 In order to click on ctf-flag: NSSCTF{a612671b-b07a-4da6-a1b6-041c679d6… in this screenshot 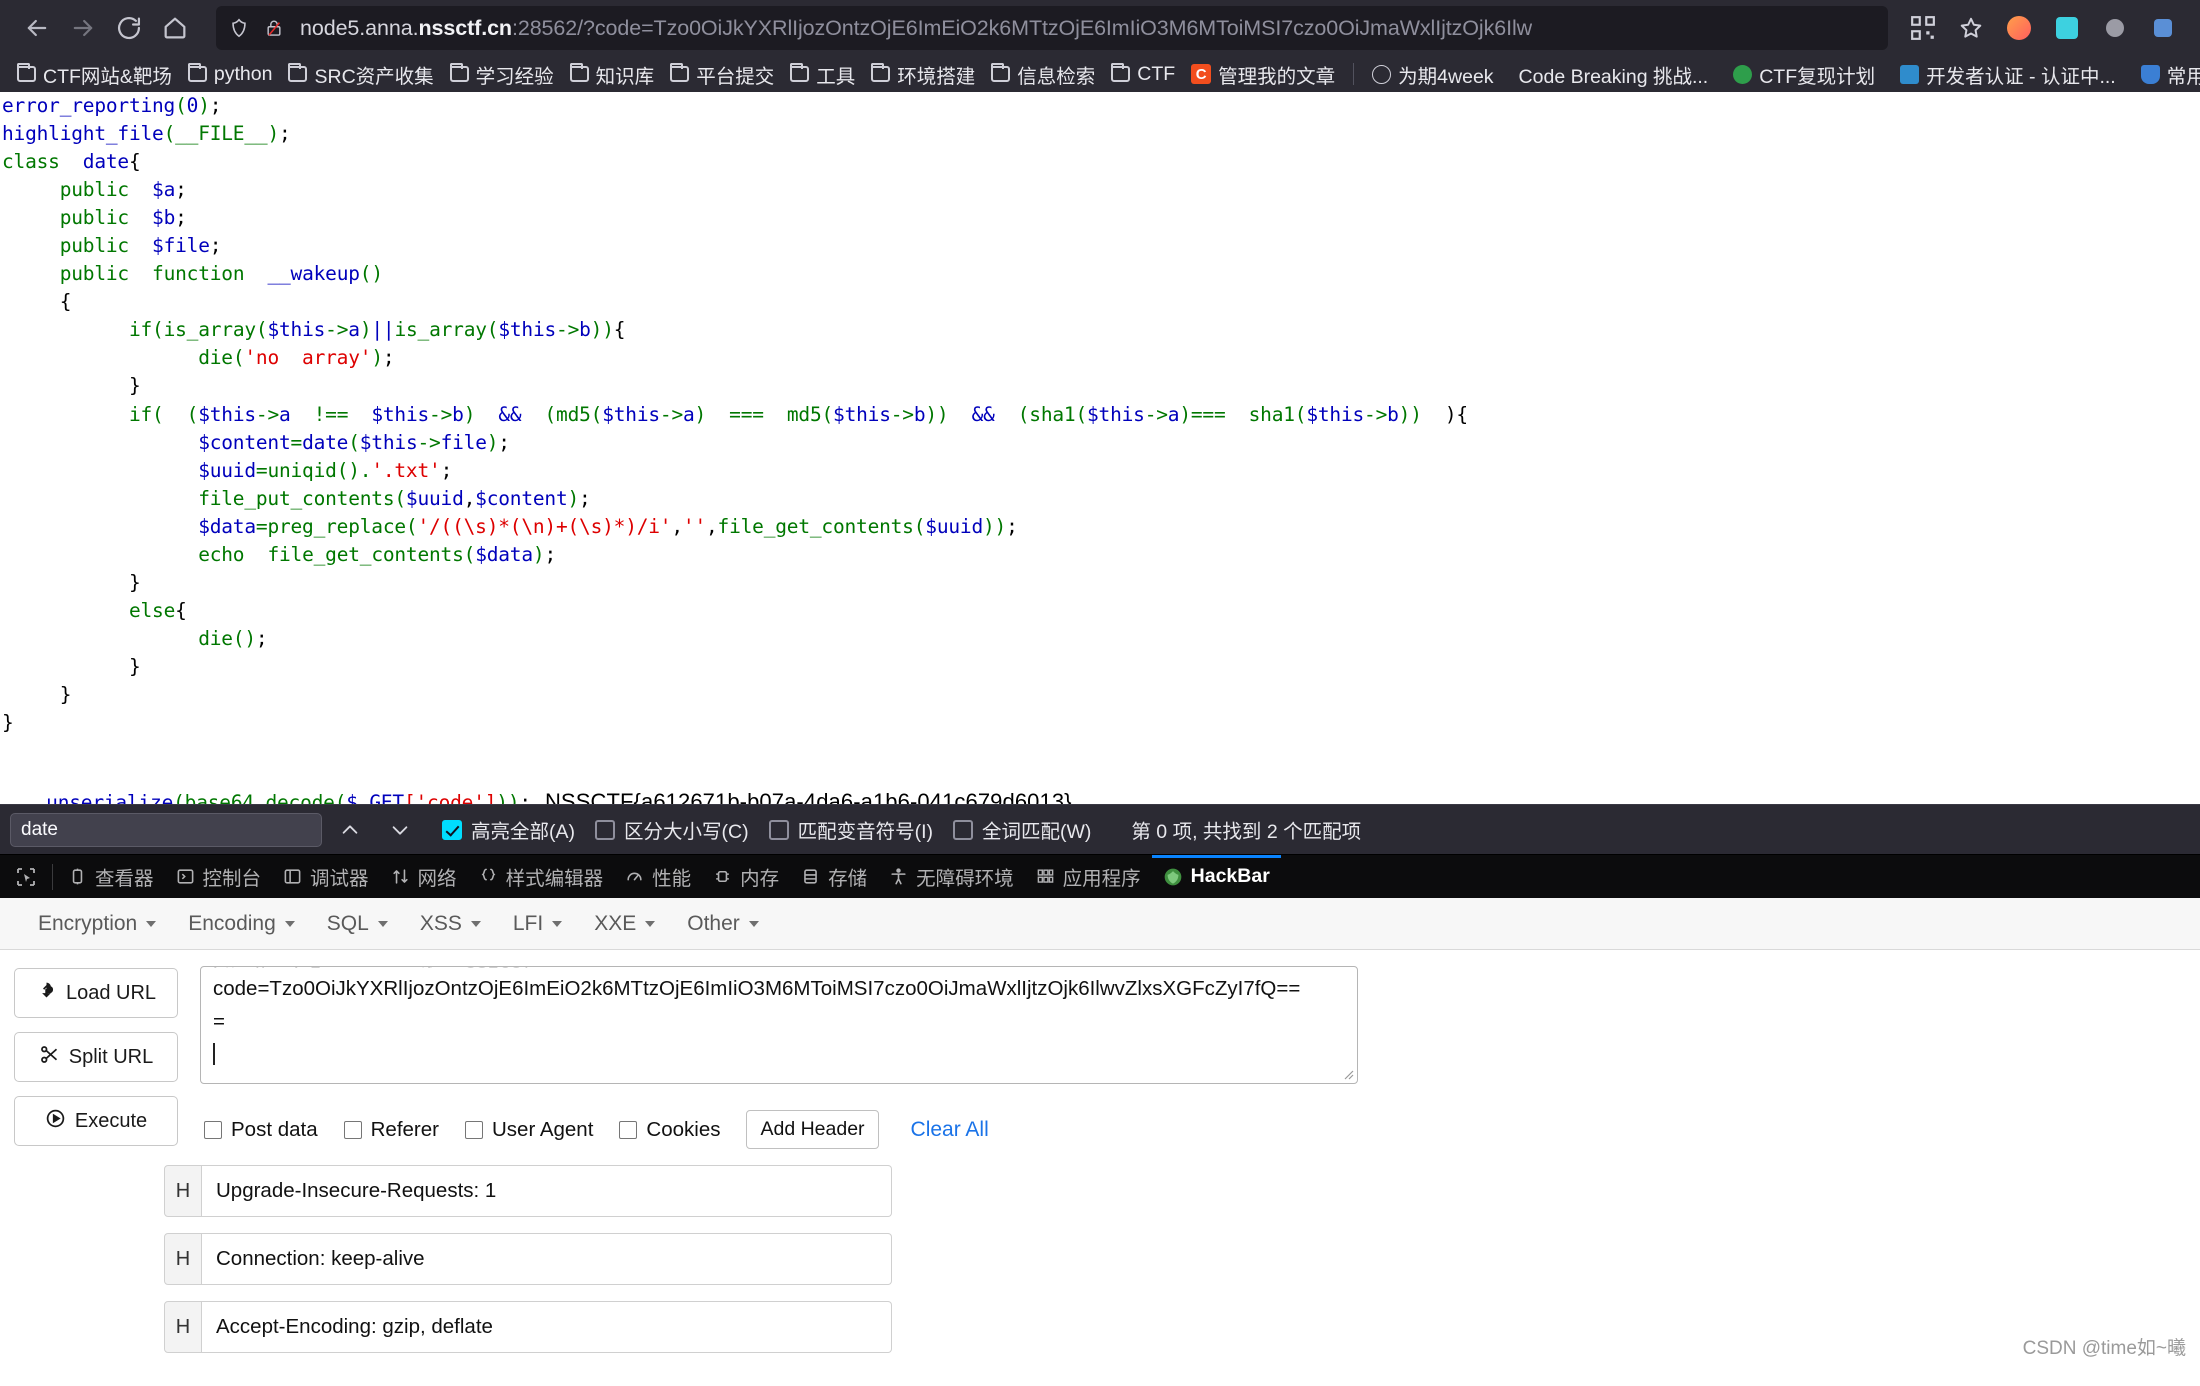, I will do `click(808, 796)`.